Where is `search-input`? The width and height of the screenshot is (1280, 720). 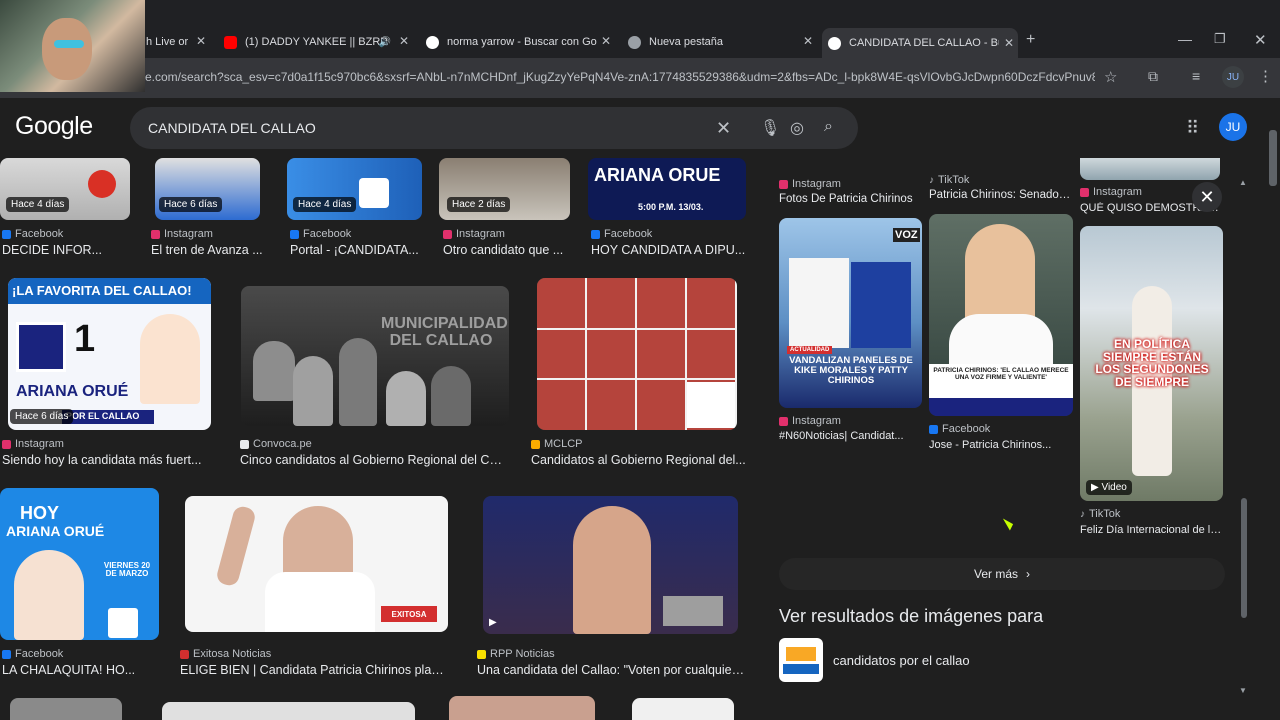
search-input is located at coordinates (428, 128).